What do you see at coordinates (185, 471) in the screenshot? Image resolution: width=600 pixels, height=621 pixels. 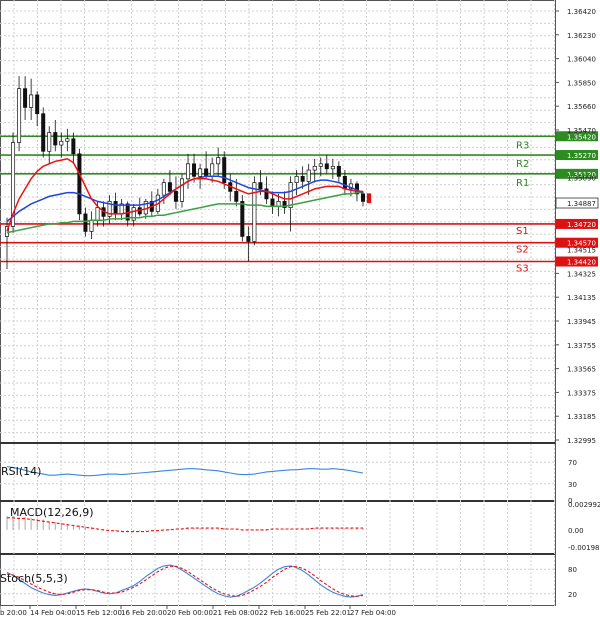 I see `rsi-line` at bounding box center [185, 471].